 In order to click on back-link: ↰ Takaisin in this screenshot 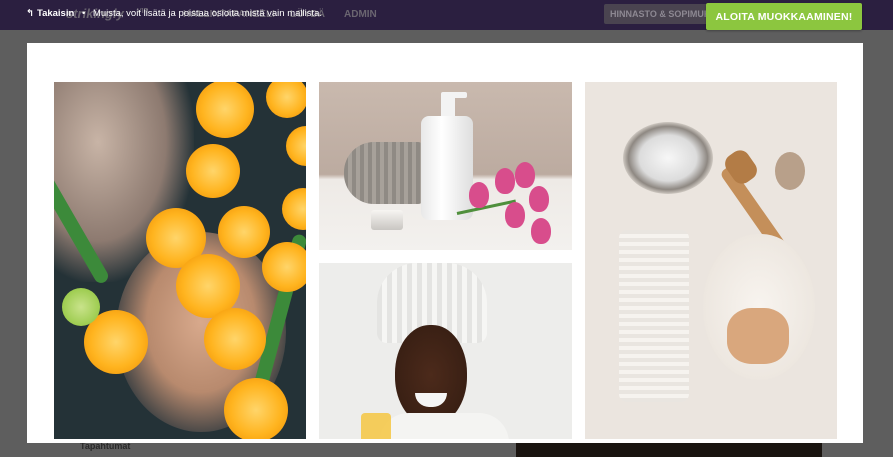, I will do `click(51, 13)`.